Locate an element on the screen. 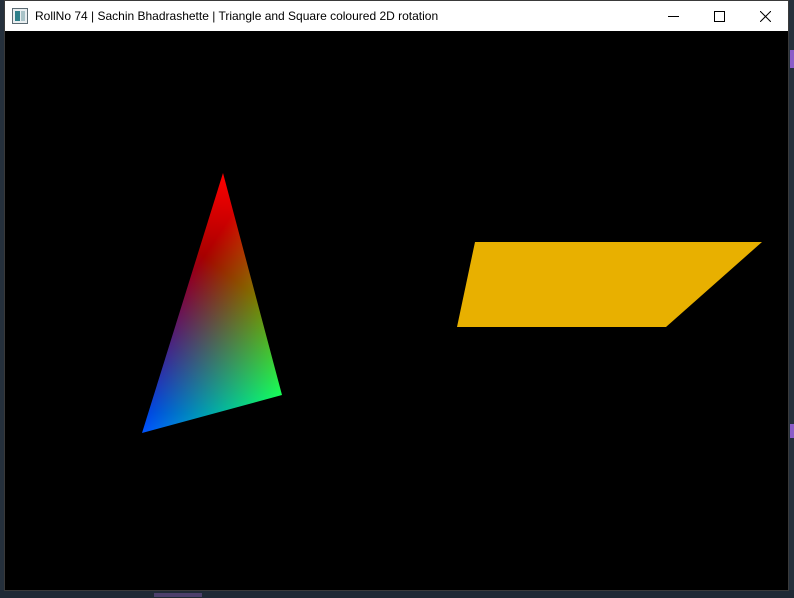 The image size is (794, 598). window-controls is located at coordinates (719, 16).